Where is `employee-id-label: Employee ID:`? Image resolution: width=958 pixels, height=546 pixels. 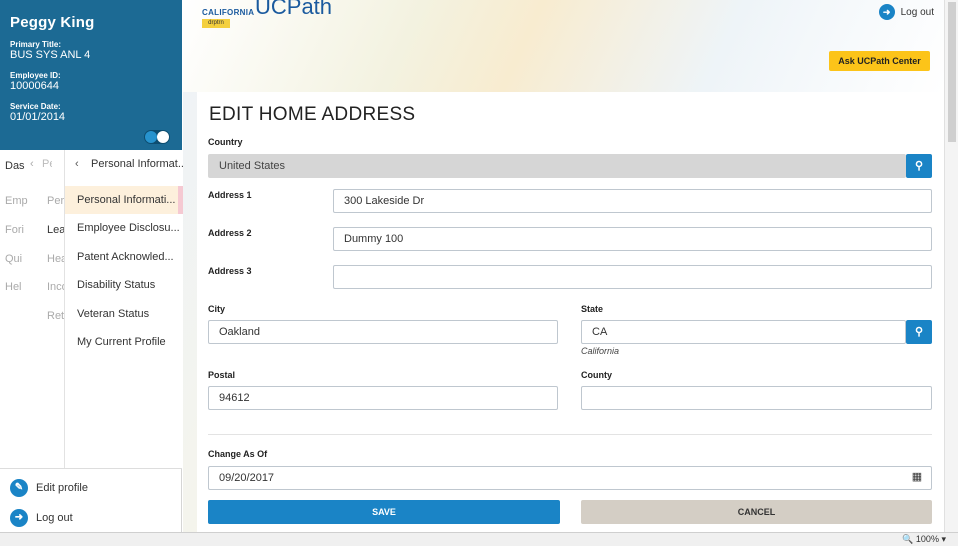
employee-id-label: Employee ID: is located at coordinates (35, 75).